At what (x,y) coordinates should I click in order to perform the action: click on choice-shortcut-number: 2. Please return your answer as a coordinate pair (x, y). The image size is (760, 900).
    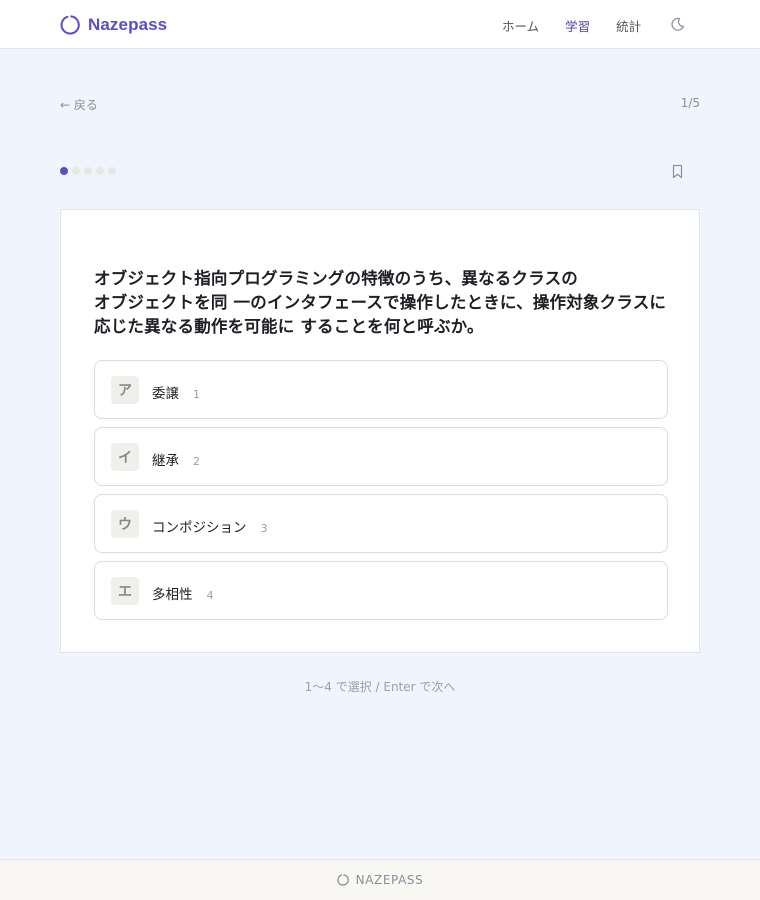
    Looking at the image, I should click on (196, 461).